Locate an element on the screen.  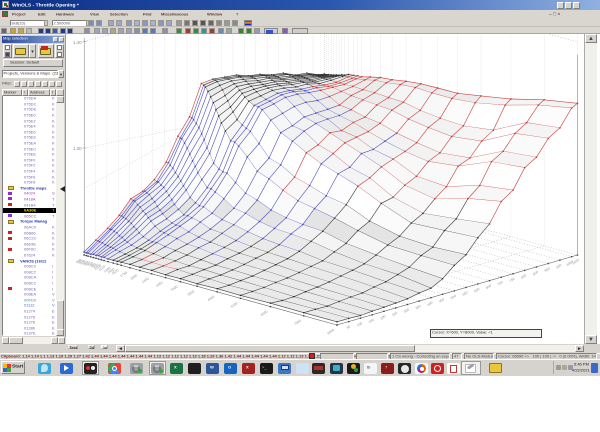
svg-text: 1.40 is located at coordinates (77, 42).